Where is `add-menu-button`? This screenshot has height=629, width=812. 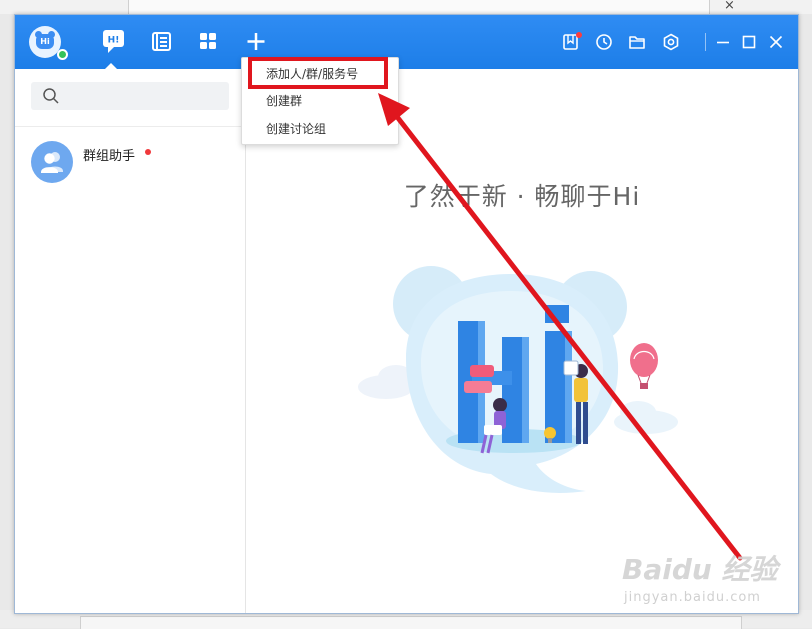
add-menu-button is located at coordinates (256, 42).